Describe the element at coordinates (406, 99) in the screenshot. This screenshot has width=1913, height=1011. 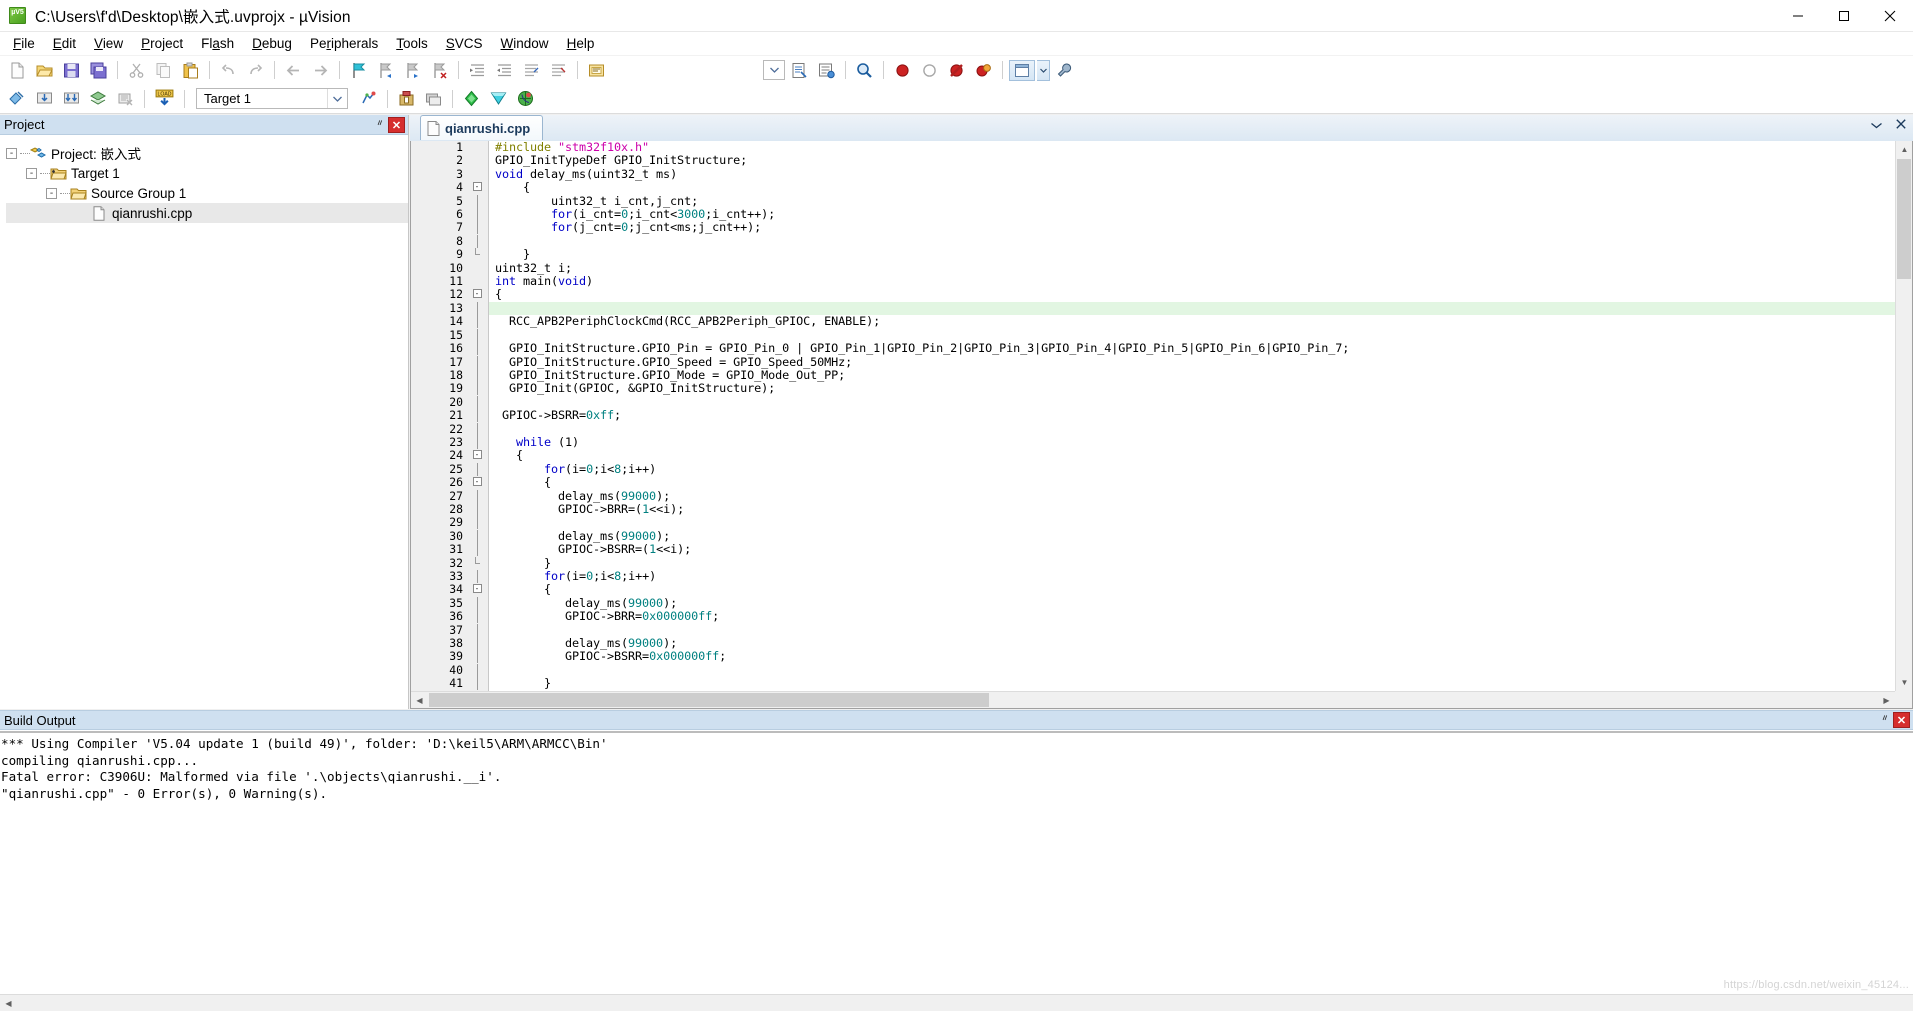
I see `manage-project-items-icon` at that location.